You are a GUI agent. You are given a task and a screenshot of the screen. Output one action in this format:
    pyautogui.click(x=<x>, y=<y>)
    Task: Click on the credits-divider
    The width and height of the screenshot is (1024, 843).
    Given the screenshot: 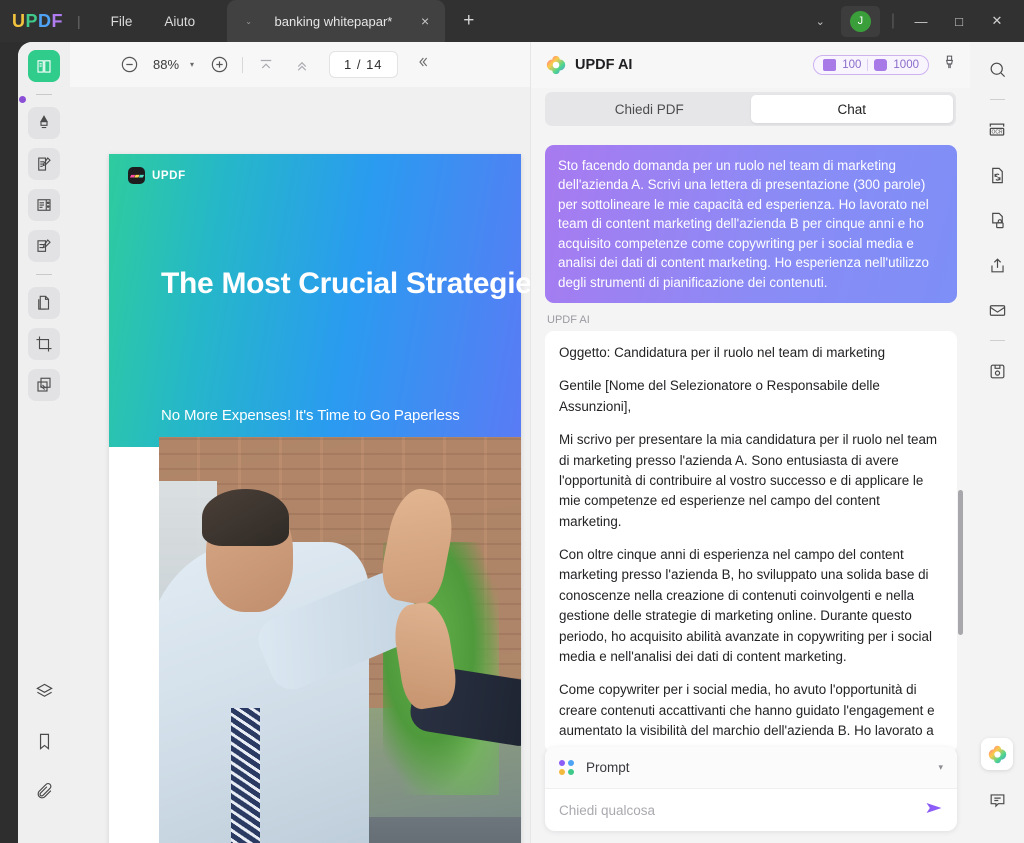 What is the action you would take?
    pyautogui.click(x=868, y=65)
    